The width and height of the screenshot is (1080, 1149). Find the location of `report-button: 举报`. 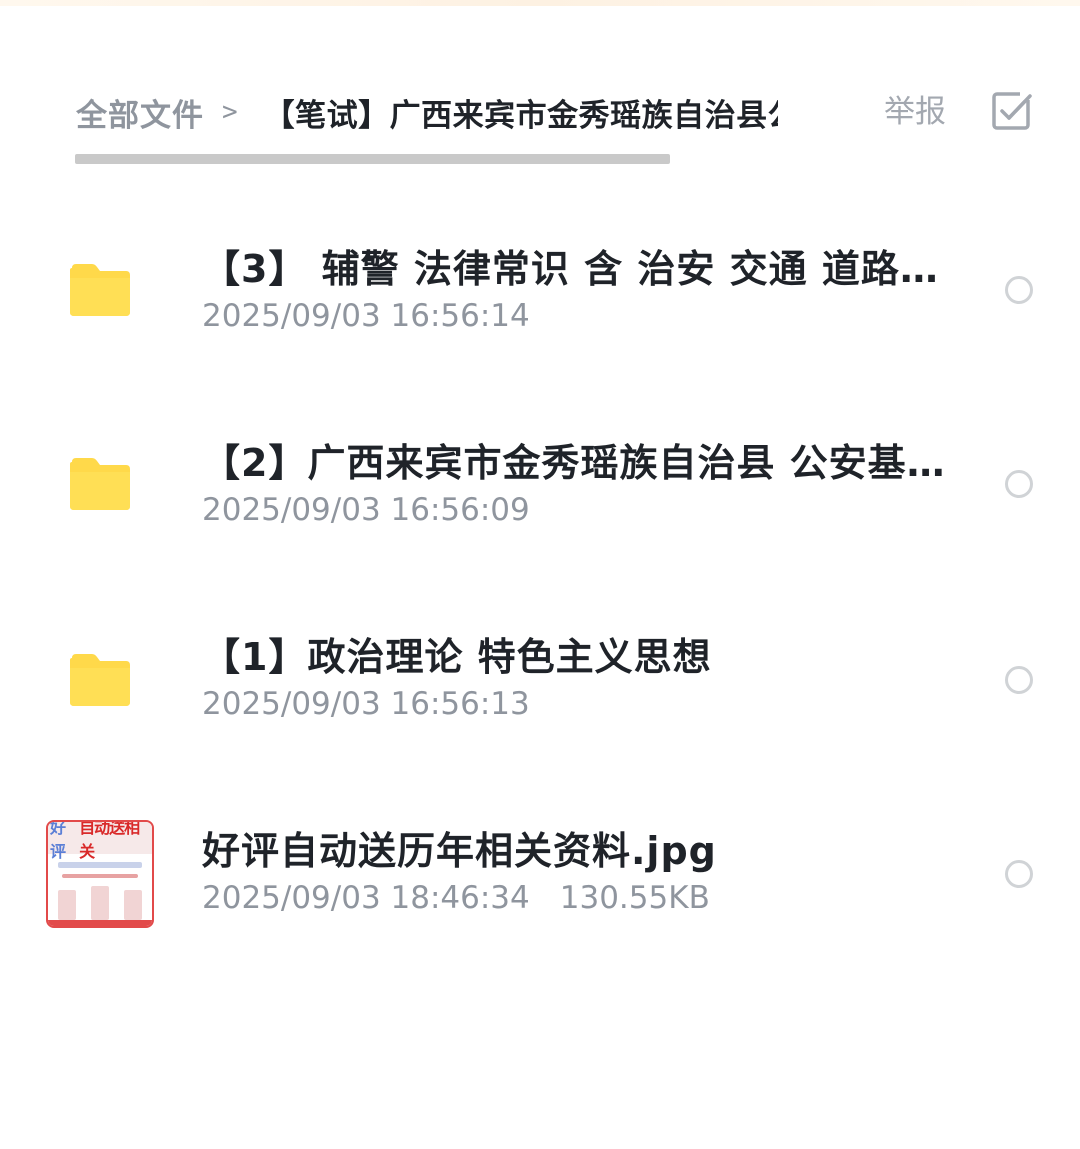

report-button: 举报 is located at coordinates (915, 112).